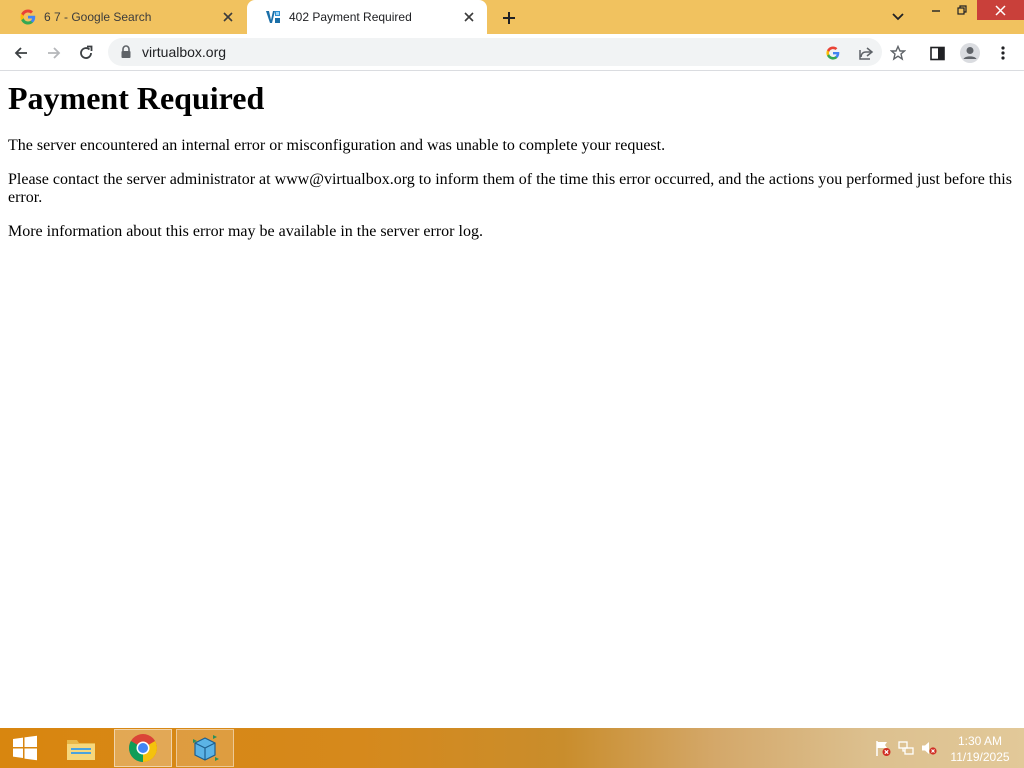 The width and height of the screenshot is (1024, 768). Describe the element at coordinates (495, 52) in the screenshot. I see `address-bar: virtualbox.org` at that location.